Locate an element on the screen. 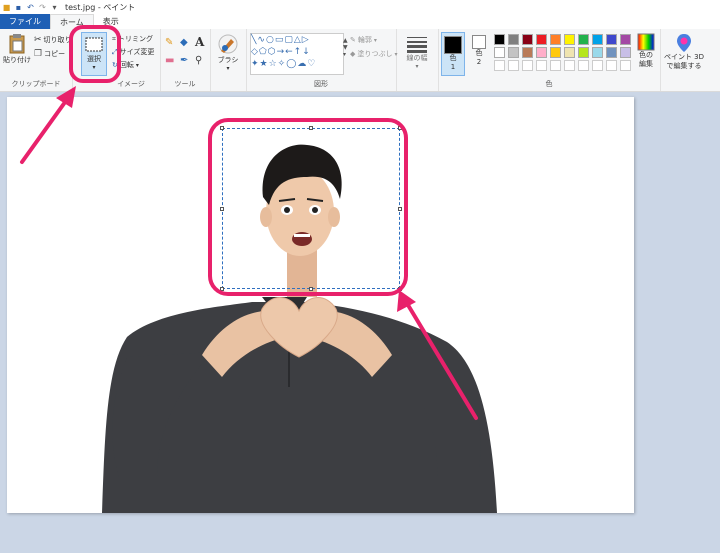  edit-colors-button: 色の 編集 is located at coordinates (646, 51).